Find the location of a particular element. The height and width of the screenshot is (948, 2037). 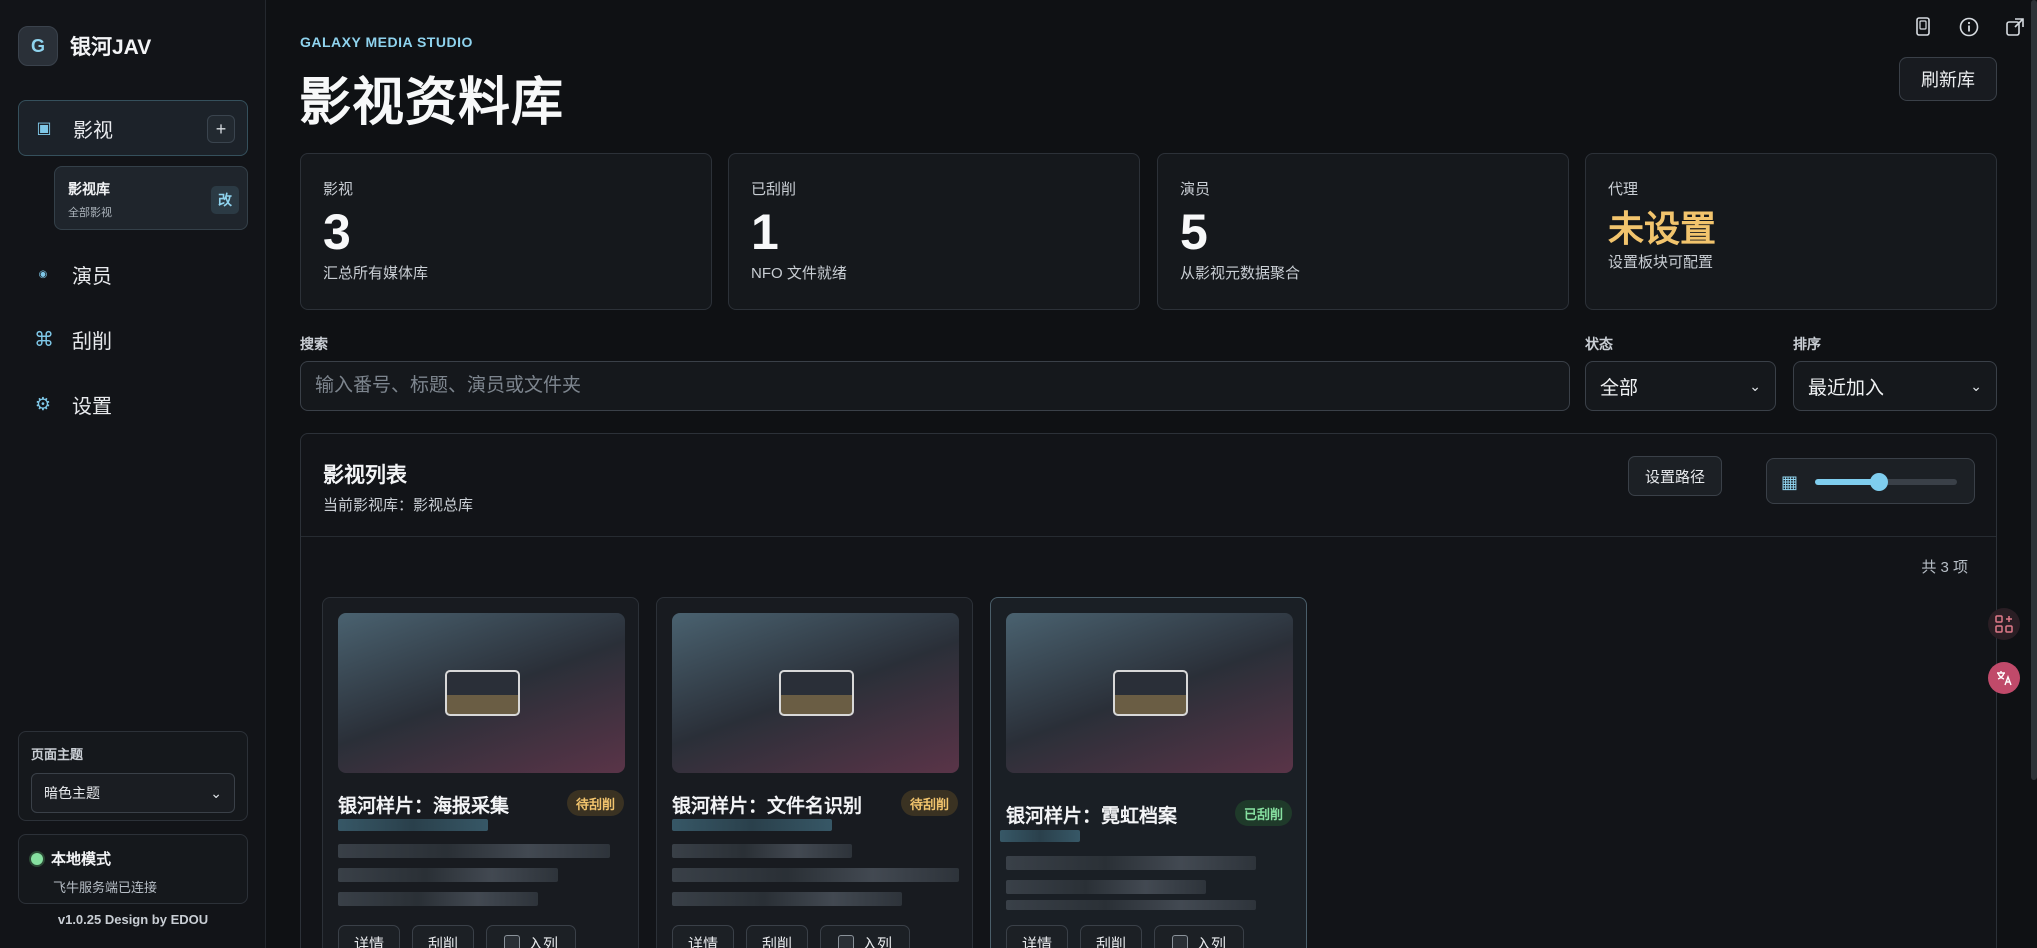

mode-subtitle: 飞牛服务端已连接 is located at coordinates (105, 887).